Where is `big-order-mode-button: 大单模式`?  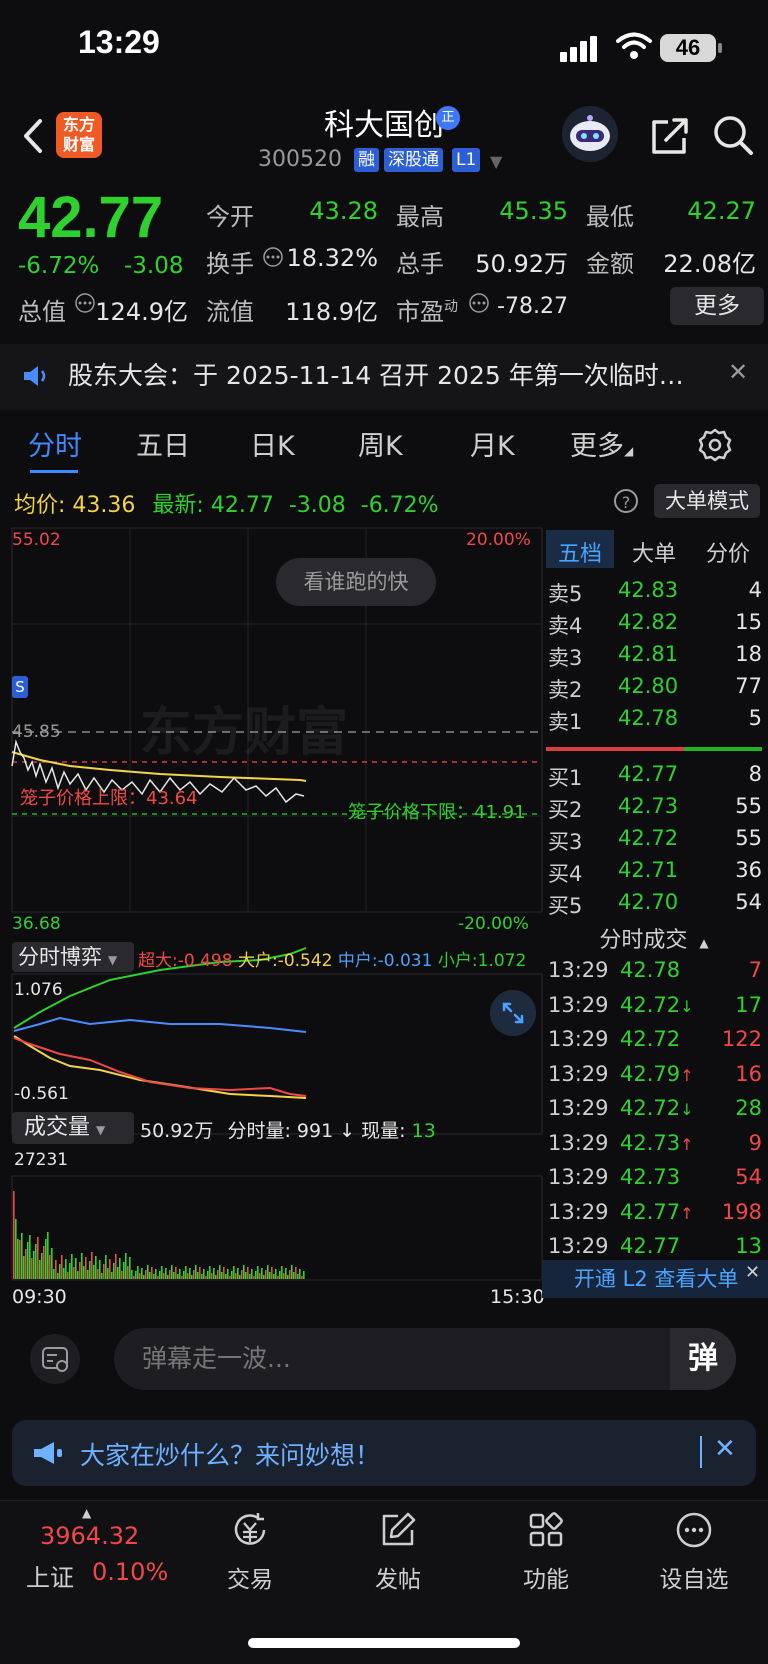
big-order-mode-button: 大单模式 is located at coordinates (707, 501).